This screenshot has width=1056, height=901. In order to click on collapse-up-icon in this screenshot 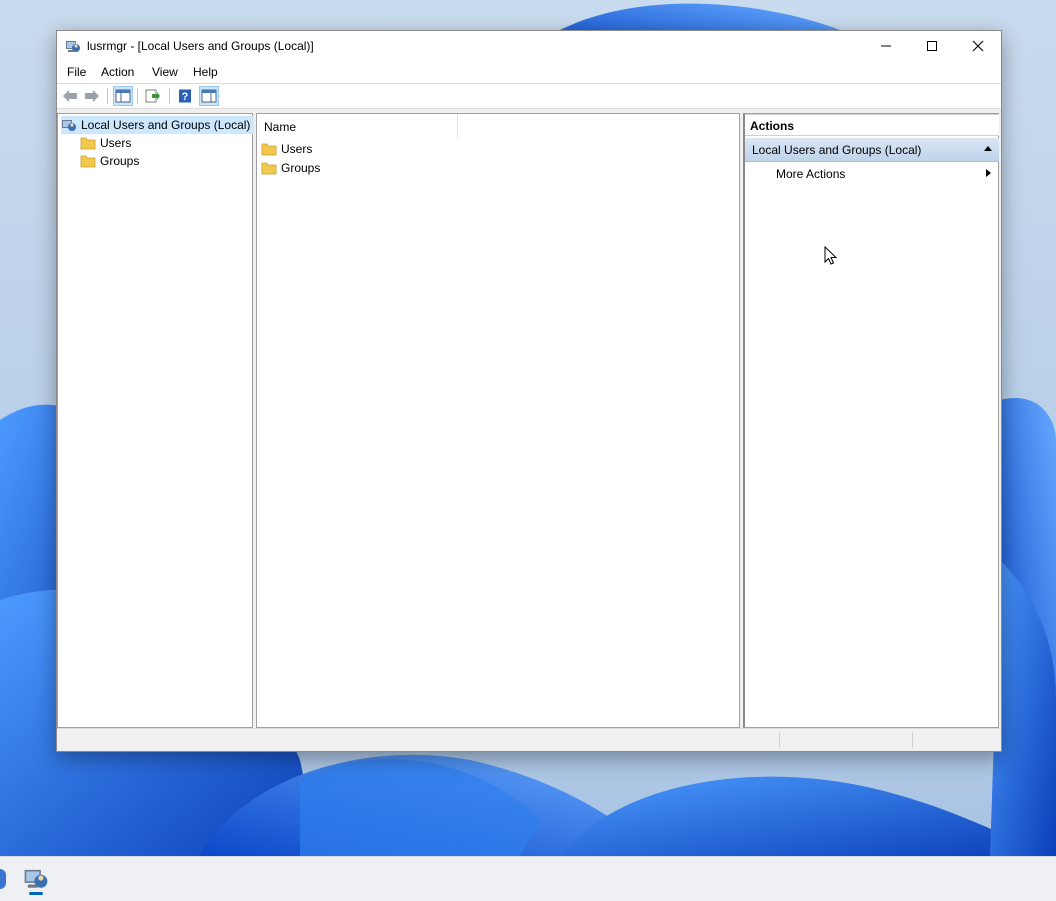, I will do `click(988, 148)`.